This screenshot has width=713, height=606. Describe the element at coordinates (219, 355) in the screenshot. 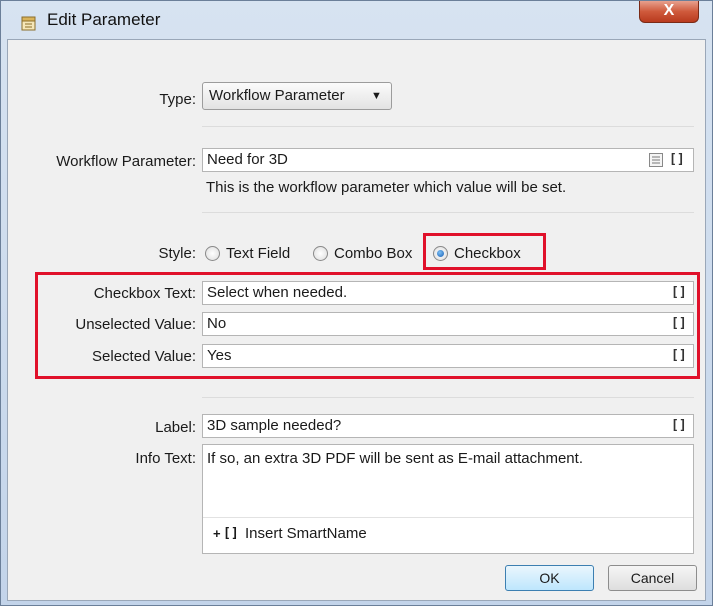

I see `selected-value-value: Yes` at that location.